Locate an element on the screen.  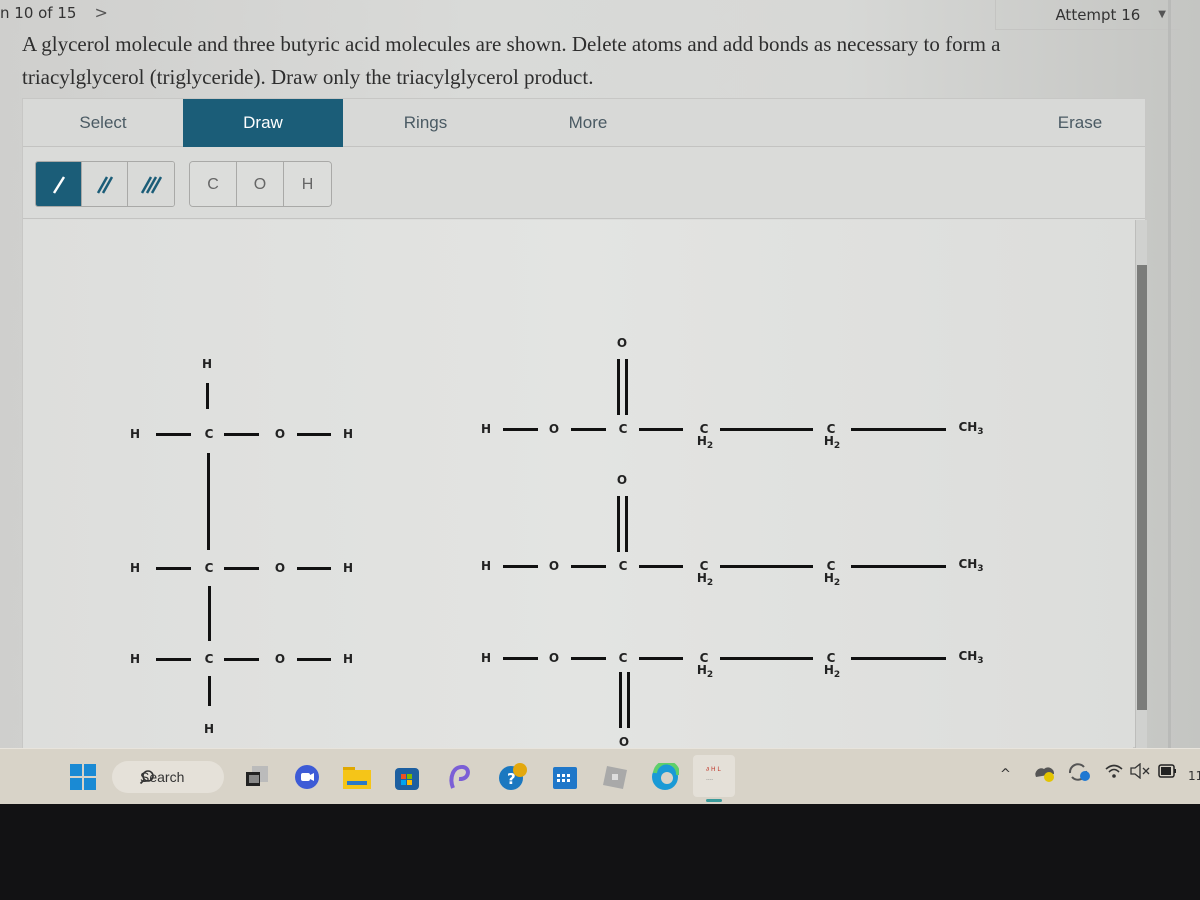
tab-draw: Draw is located at coordinates (263, 123).